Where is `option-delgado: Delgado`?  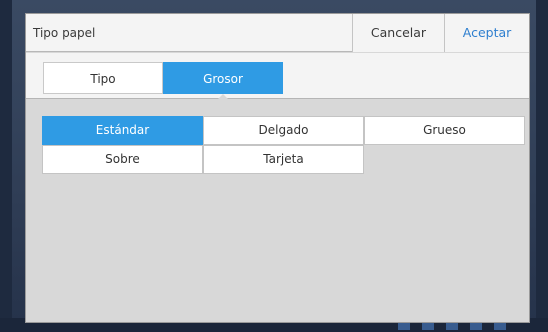
option-delgado: Delgado is located at coordinates (283, 130).